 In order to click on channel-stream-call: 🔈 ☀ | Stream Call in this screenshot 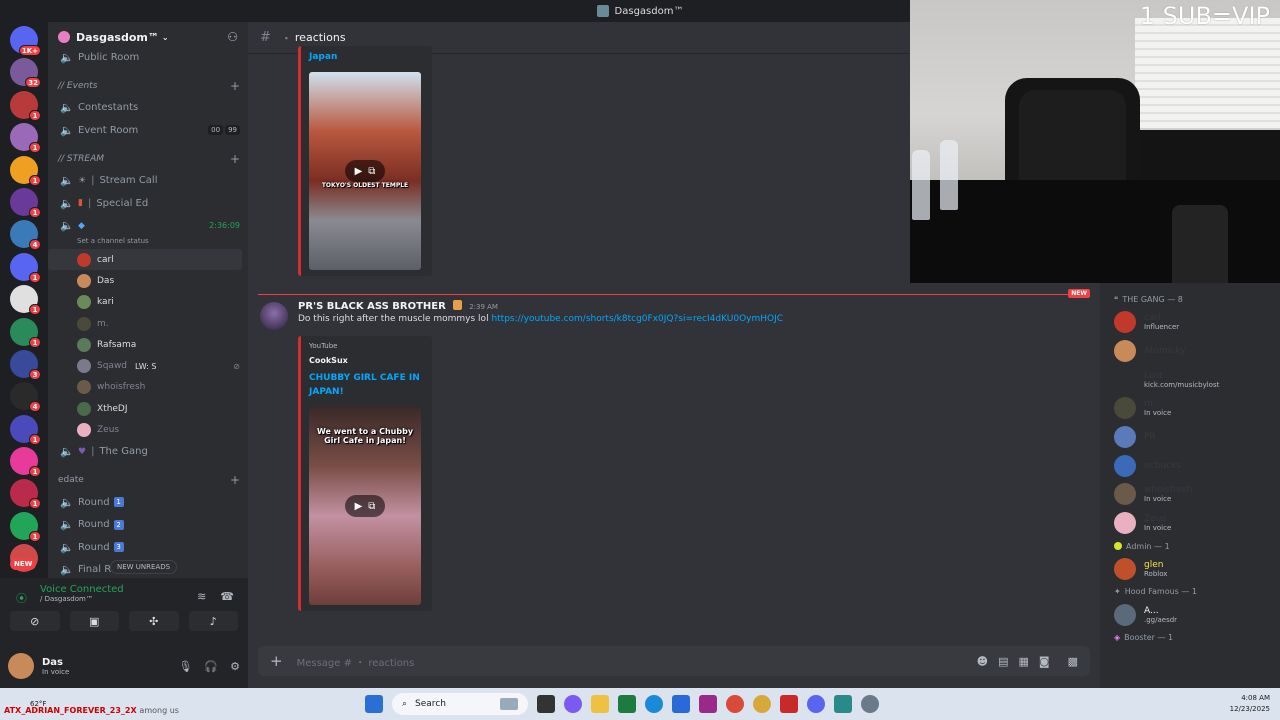, I will do `click(148, 181)`.